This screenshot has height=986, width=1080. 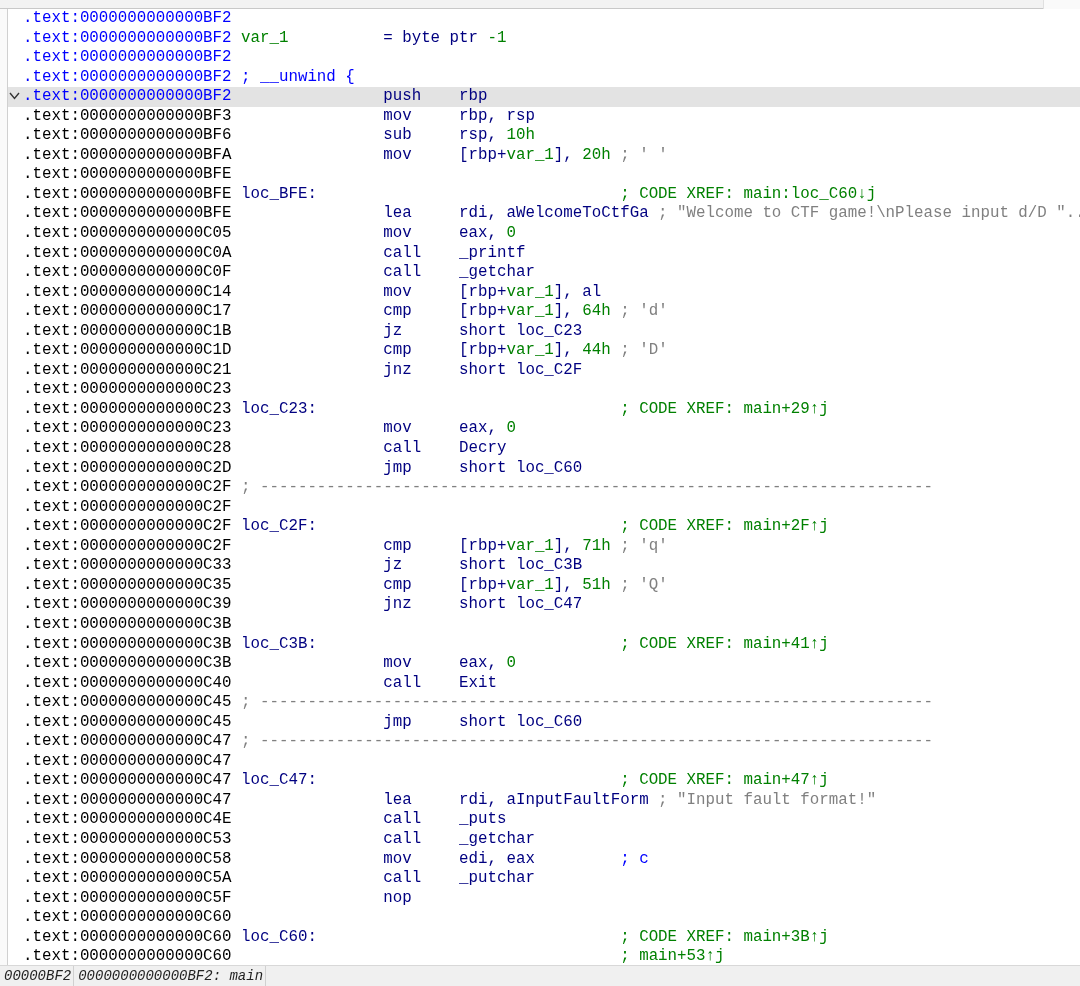 What do you see at coordinates (544, 644) in the screenshot?
I see `code-line: .text:0000000000000C3B loc_C3B: ; CODE XREF: main+41↑j` at bounding box center [544, 644].